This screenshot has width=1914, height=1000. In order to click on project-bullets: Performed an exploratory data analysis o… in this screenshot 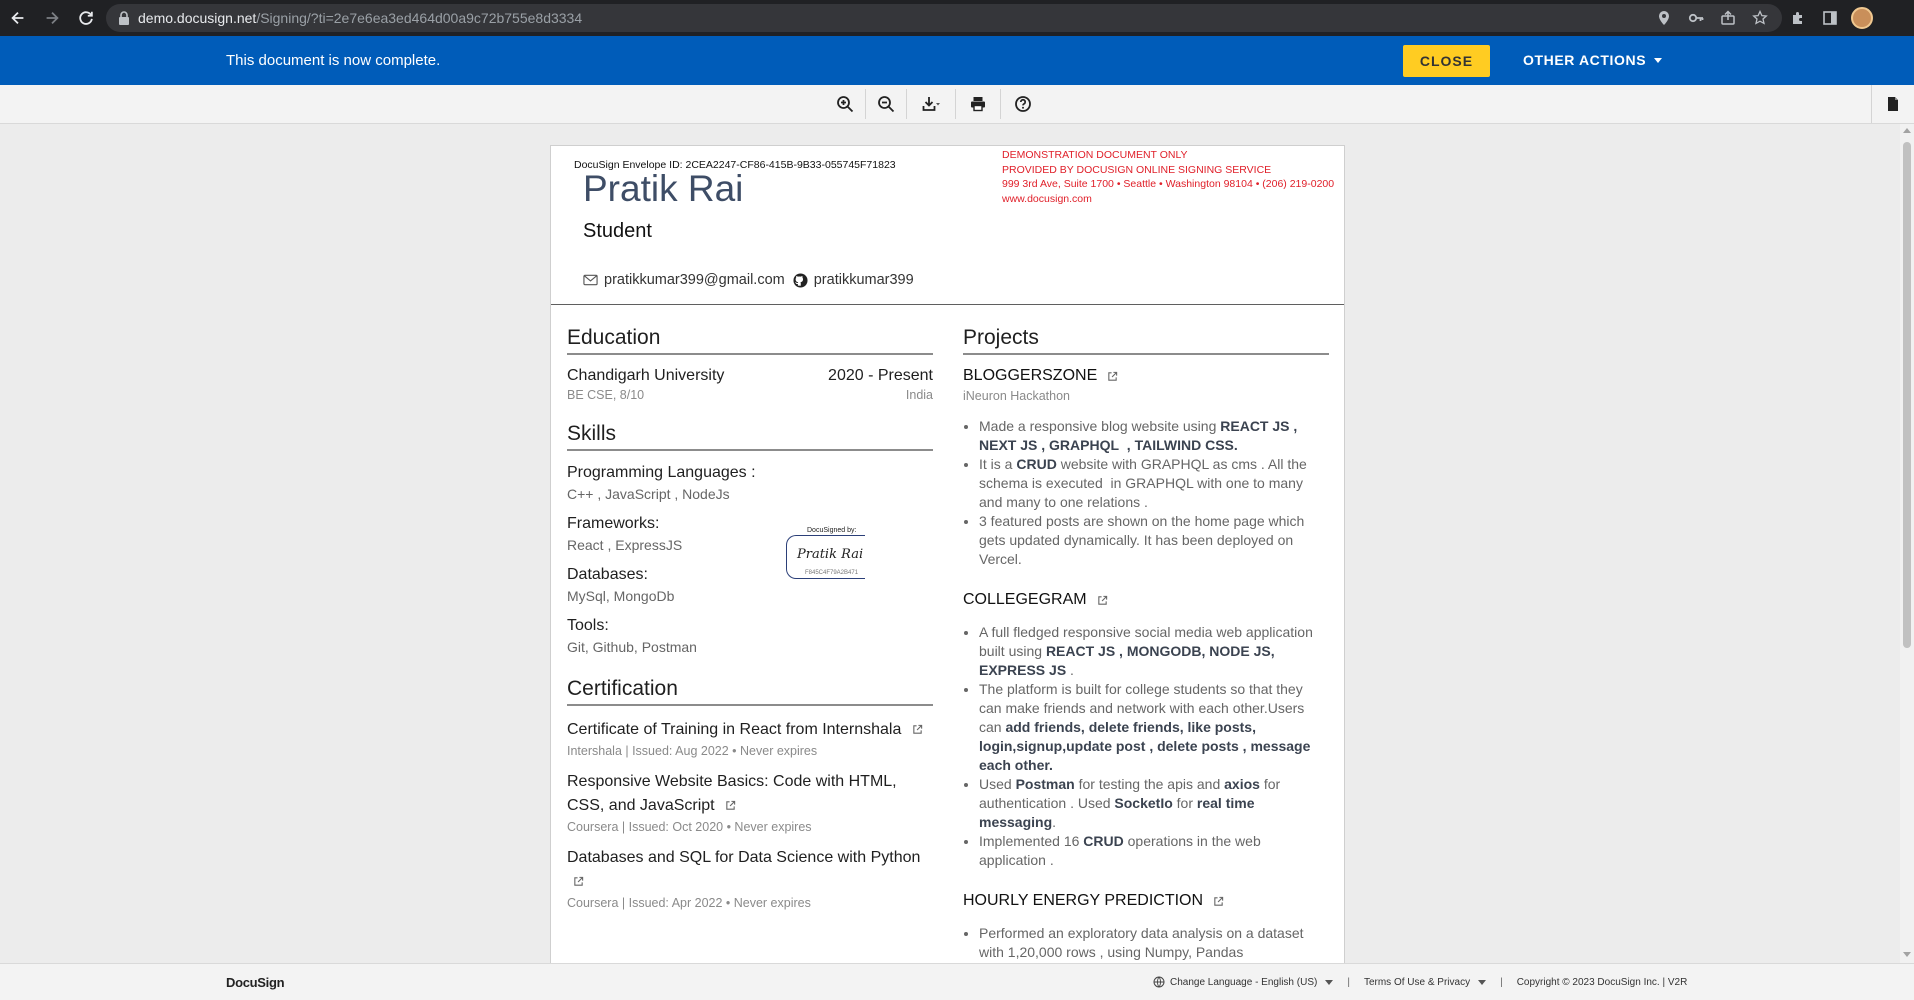, I will do `click(1146, 943)`.